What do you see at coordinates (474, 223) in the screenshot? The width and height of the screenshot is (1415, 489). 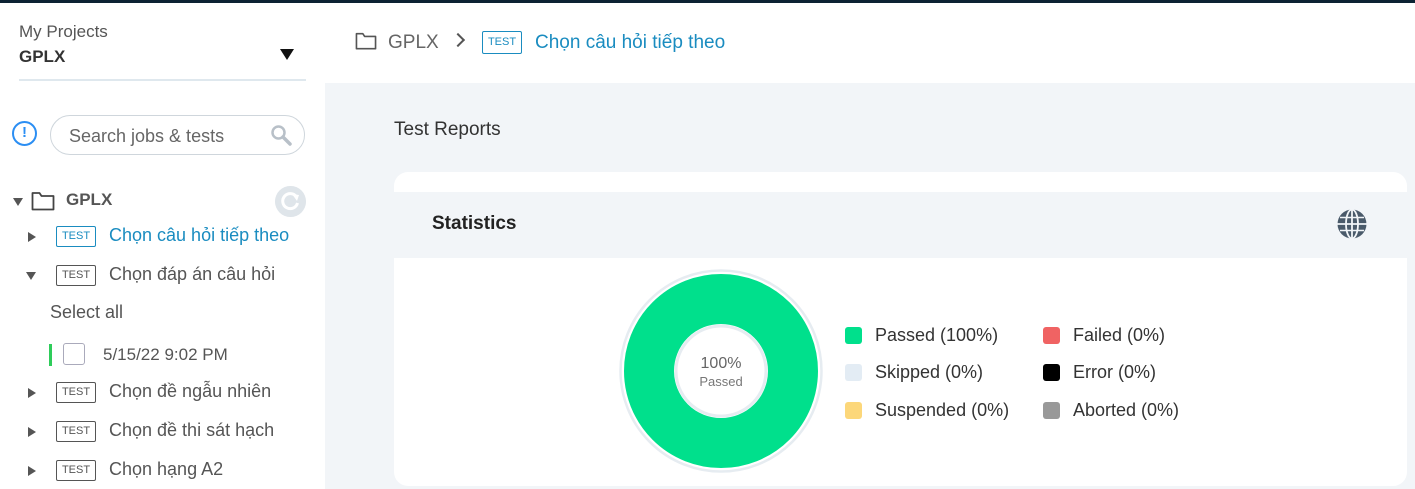 I see `card-title: Statistics` at bounding box center [474, 223].